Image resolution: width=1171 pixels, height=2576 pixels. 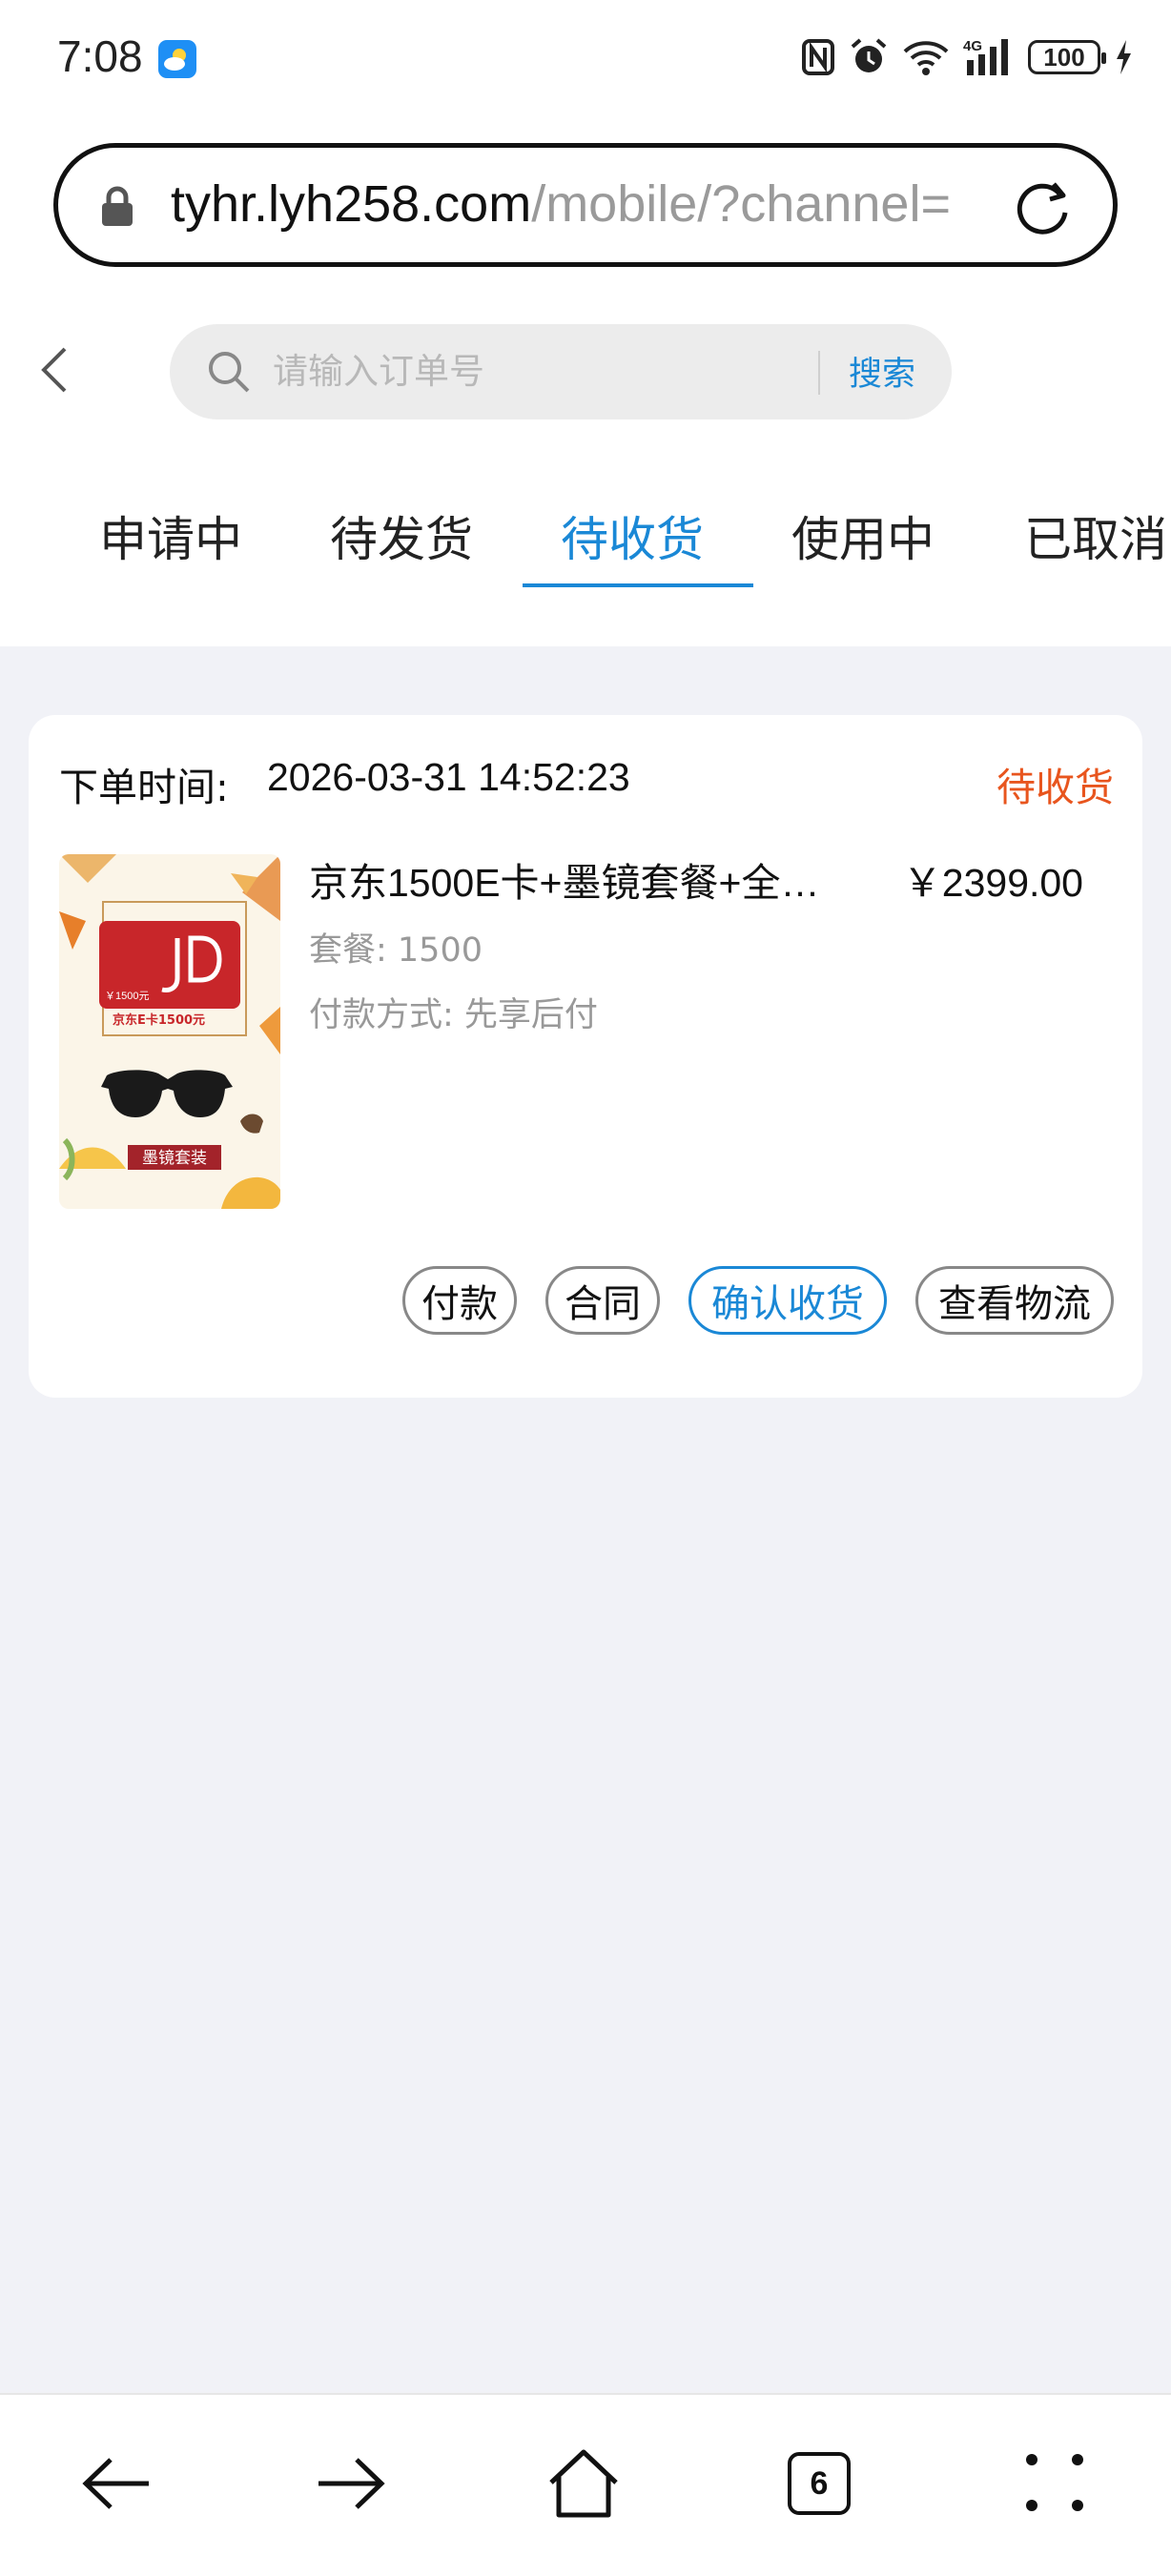 I want to click on wifi-icon, so click(x=926, y=58).